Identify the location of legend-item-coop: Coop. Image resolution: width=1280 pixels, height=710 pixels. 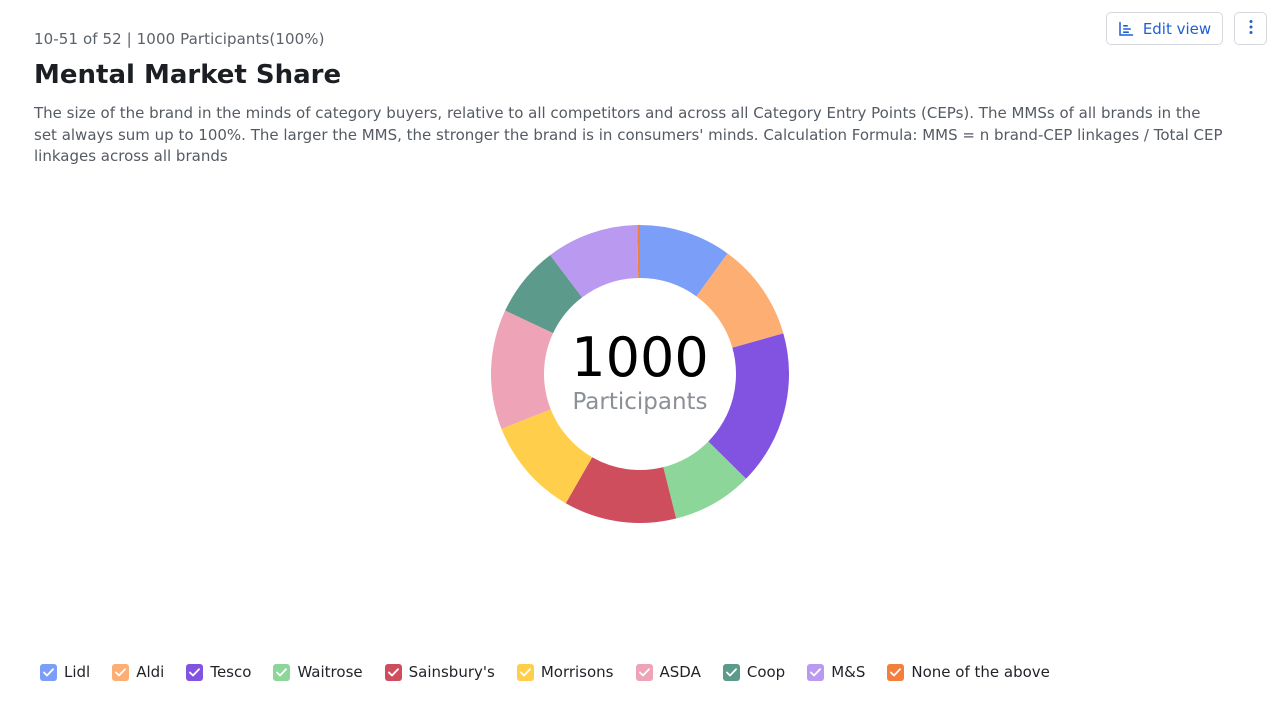
(754, 672).